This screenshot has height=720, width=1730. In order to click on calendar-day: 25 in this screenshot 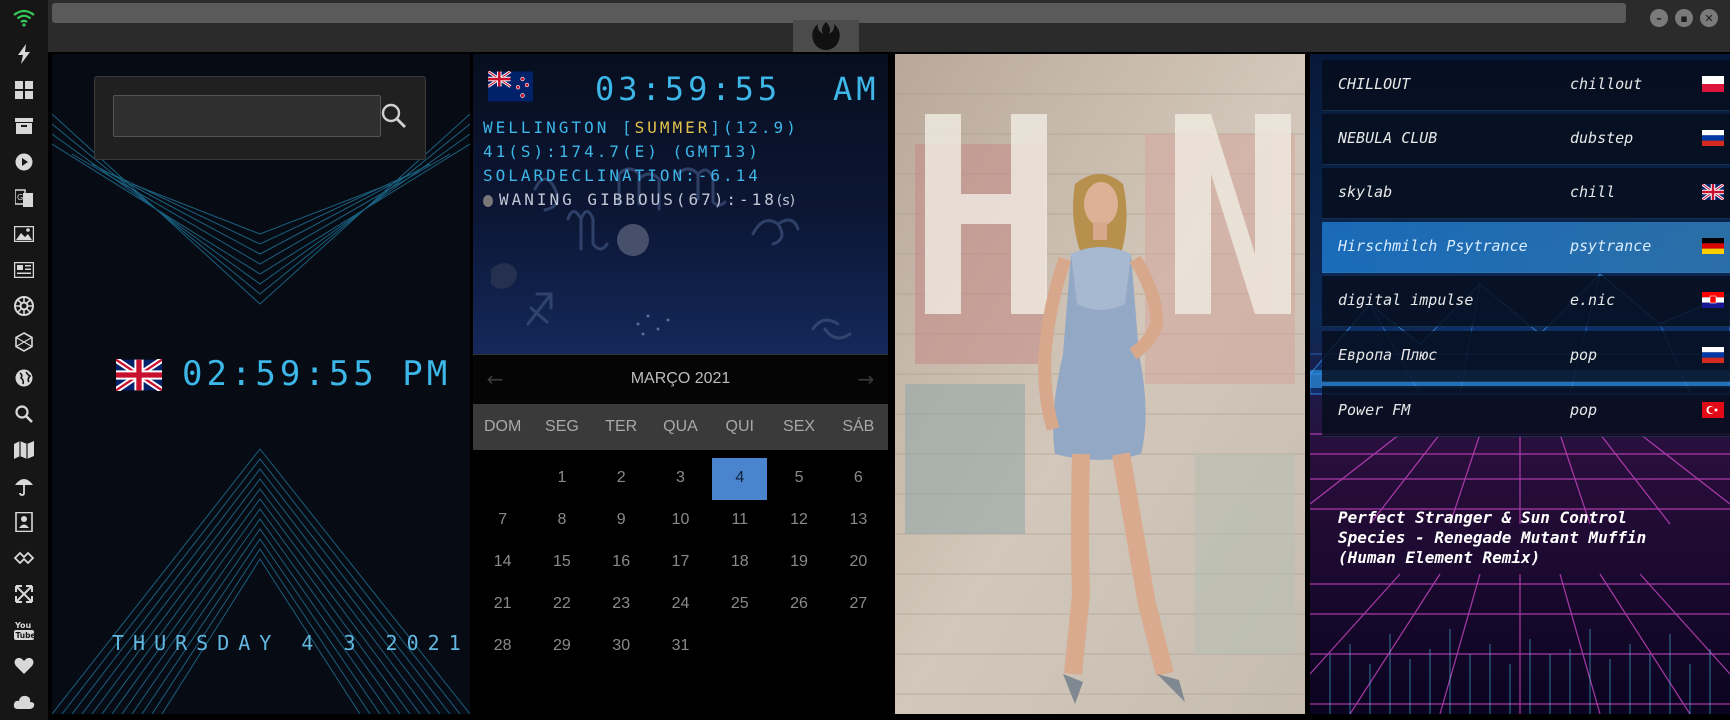, I will do `click(739, 605)`.